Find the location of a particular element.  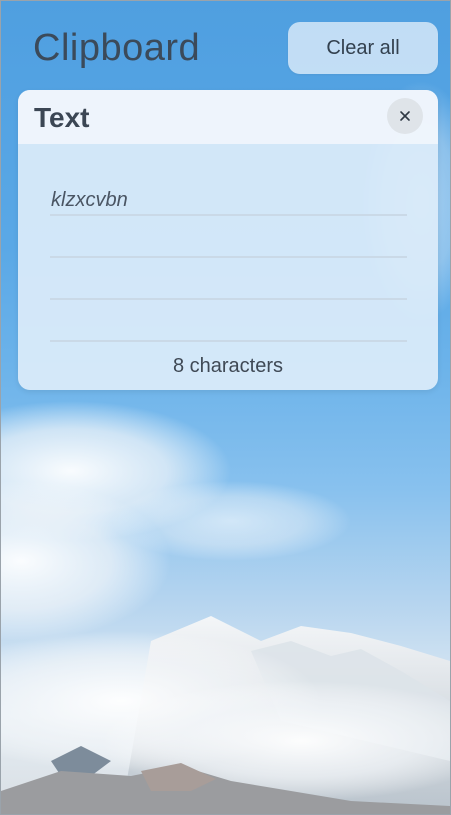

clip-item-content: klzxcvbn is located at coordinates (89, 200).